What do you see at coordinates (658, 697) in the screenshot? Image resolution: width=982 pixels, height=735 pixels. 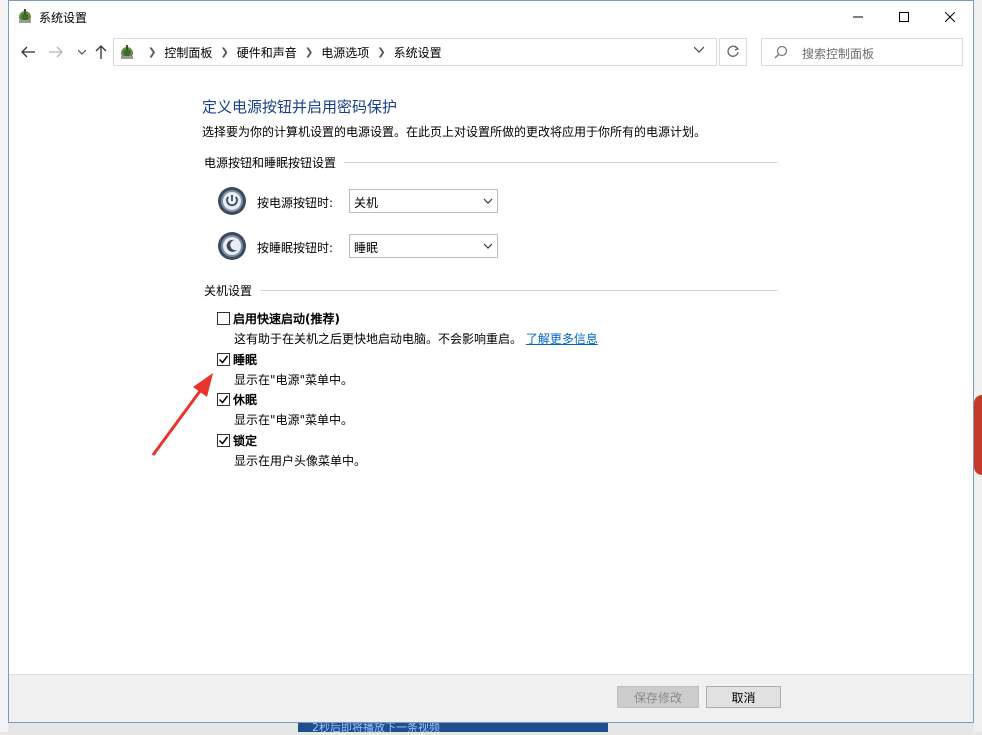 I see `save-changes-button: 保存修改` at bounding box center [658, 697].